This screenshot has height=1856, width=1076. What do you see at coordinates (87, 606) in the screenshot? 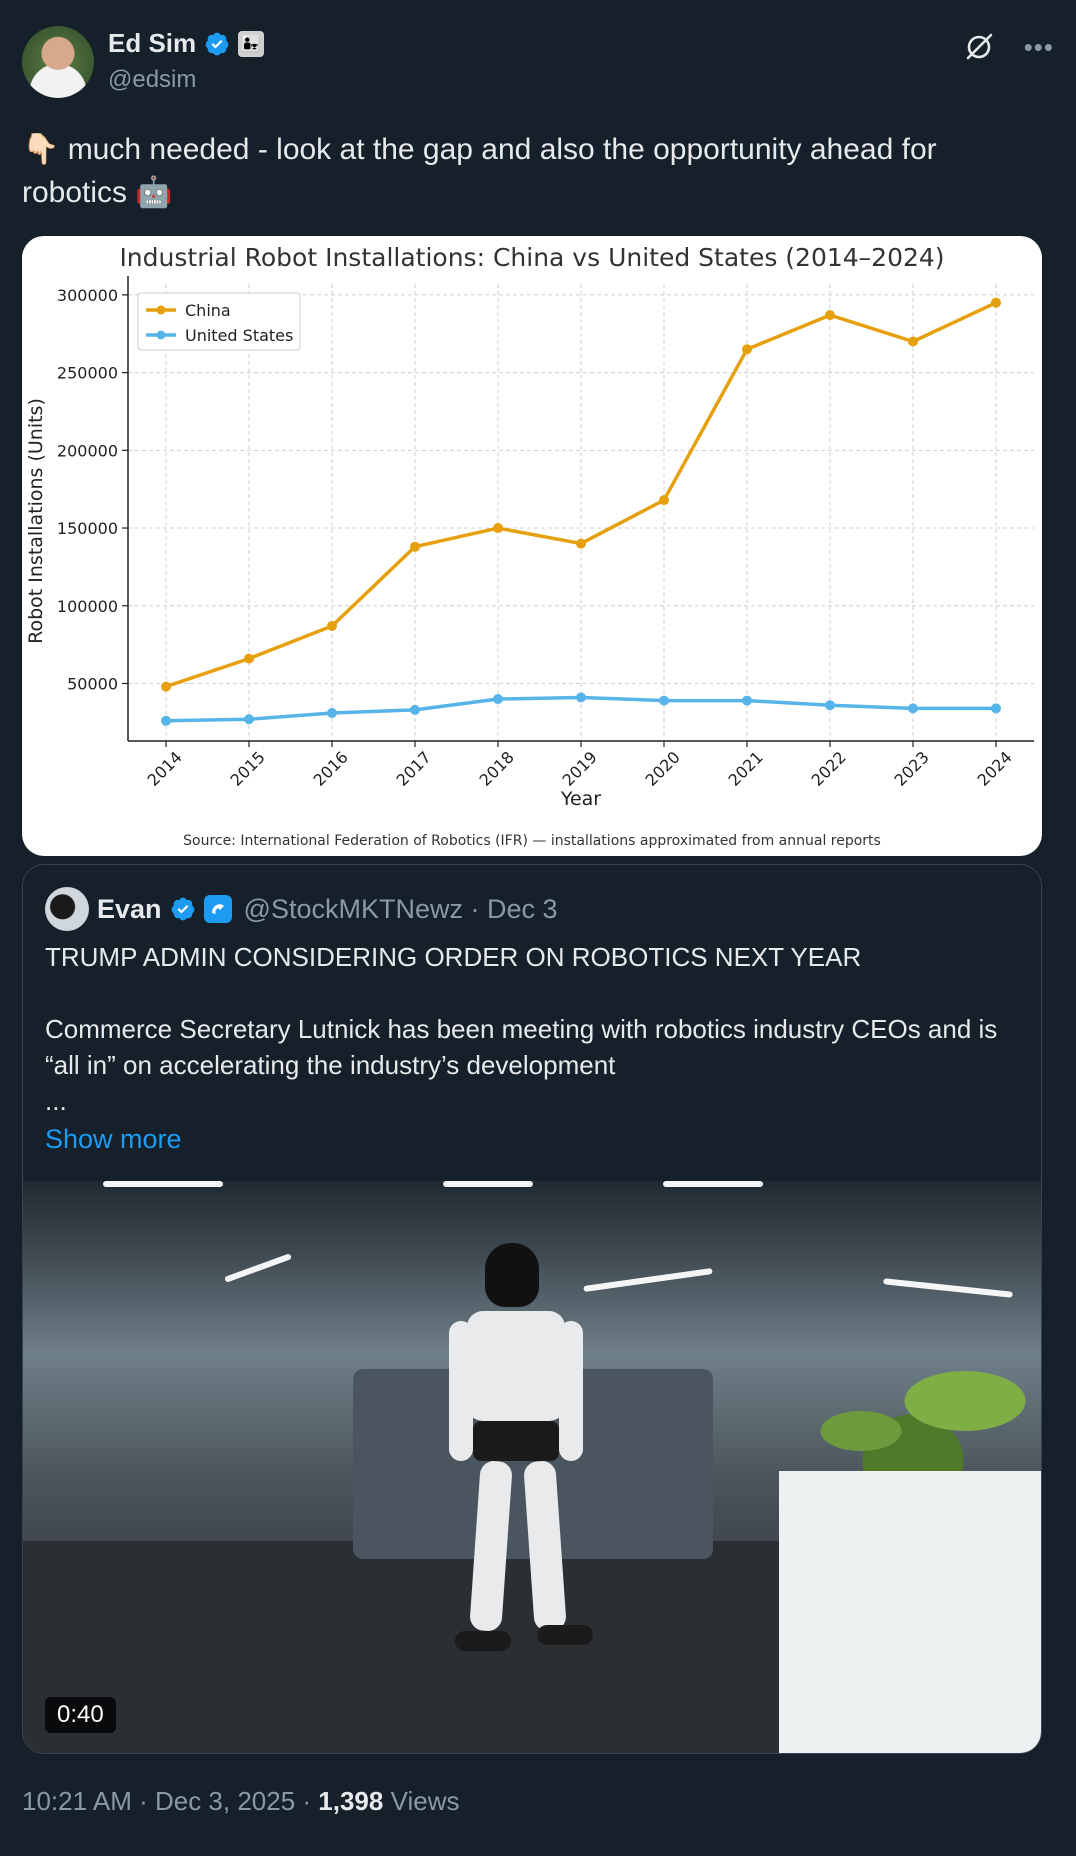
I see `y-tick-label: 100000` at bounding box center [87, 606].